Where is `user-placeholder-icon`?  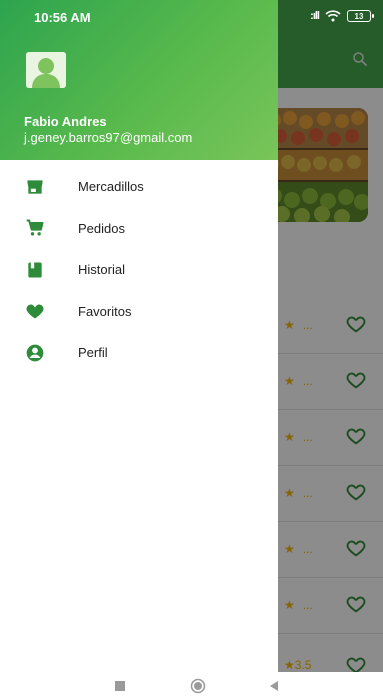
user-placeholder-icon is located at coordinates (46, 70).